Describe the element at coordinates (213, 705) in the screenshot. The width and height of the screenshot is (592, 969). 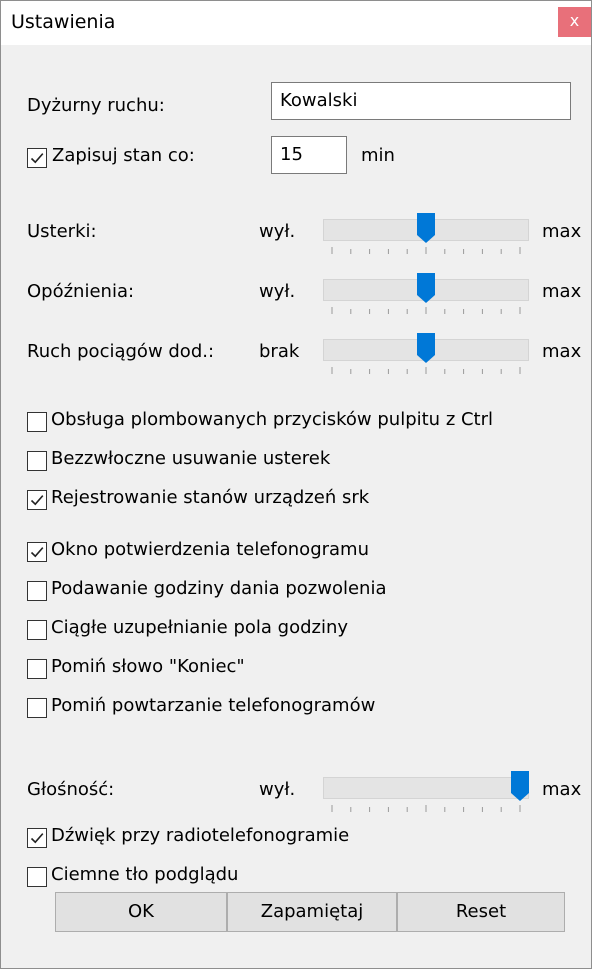
I see `option-label: Pomiń powtarzanie telefonogramów` at that location.